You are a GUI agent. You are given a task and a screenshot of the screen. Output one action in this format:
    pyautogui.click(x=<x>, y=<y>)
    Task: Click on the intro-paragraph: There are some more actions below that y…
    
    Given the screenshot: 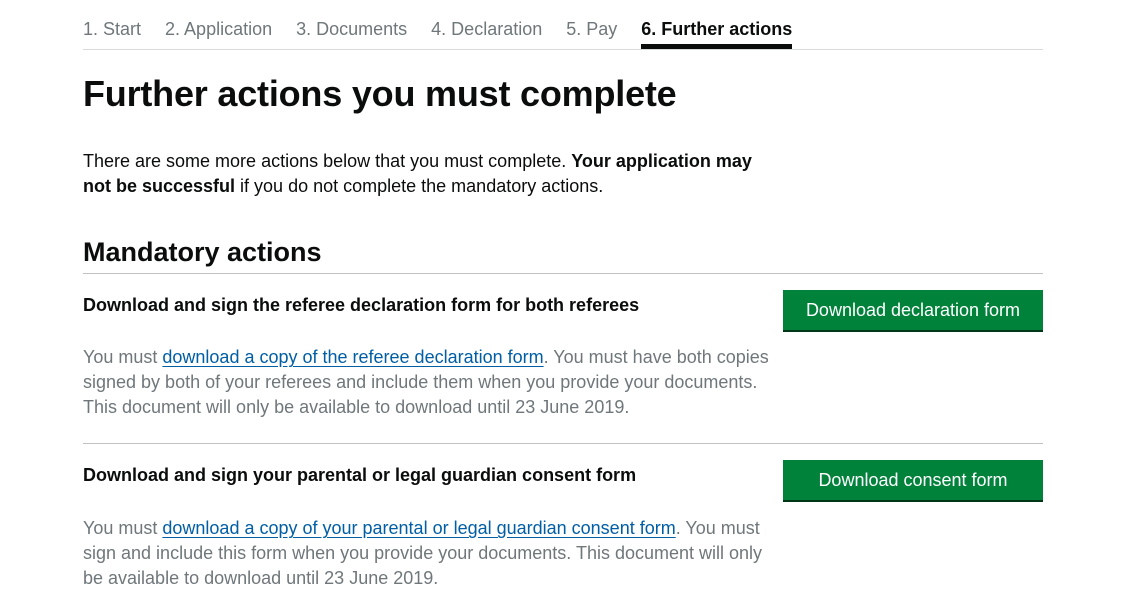 What is the action you would take?
    pyautogui.click(x=428, y=174)
    